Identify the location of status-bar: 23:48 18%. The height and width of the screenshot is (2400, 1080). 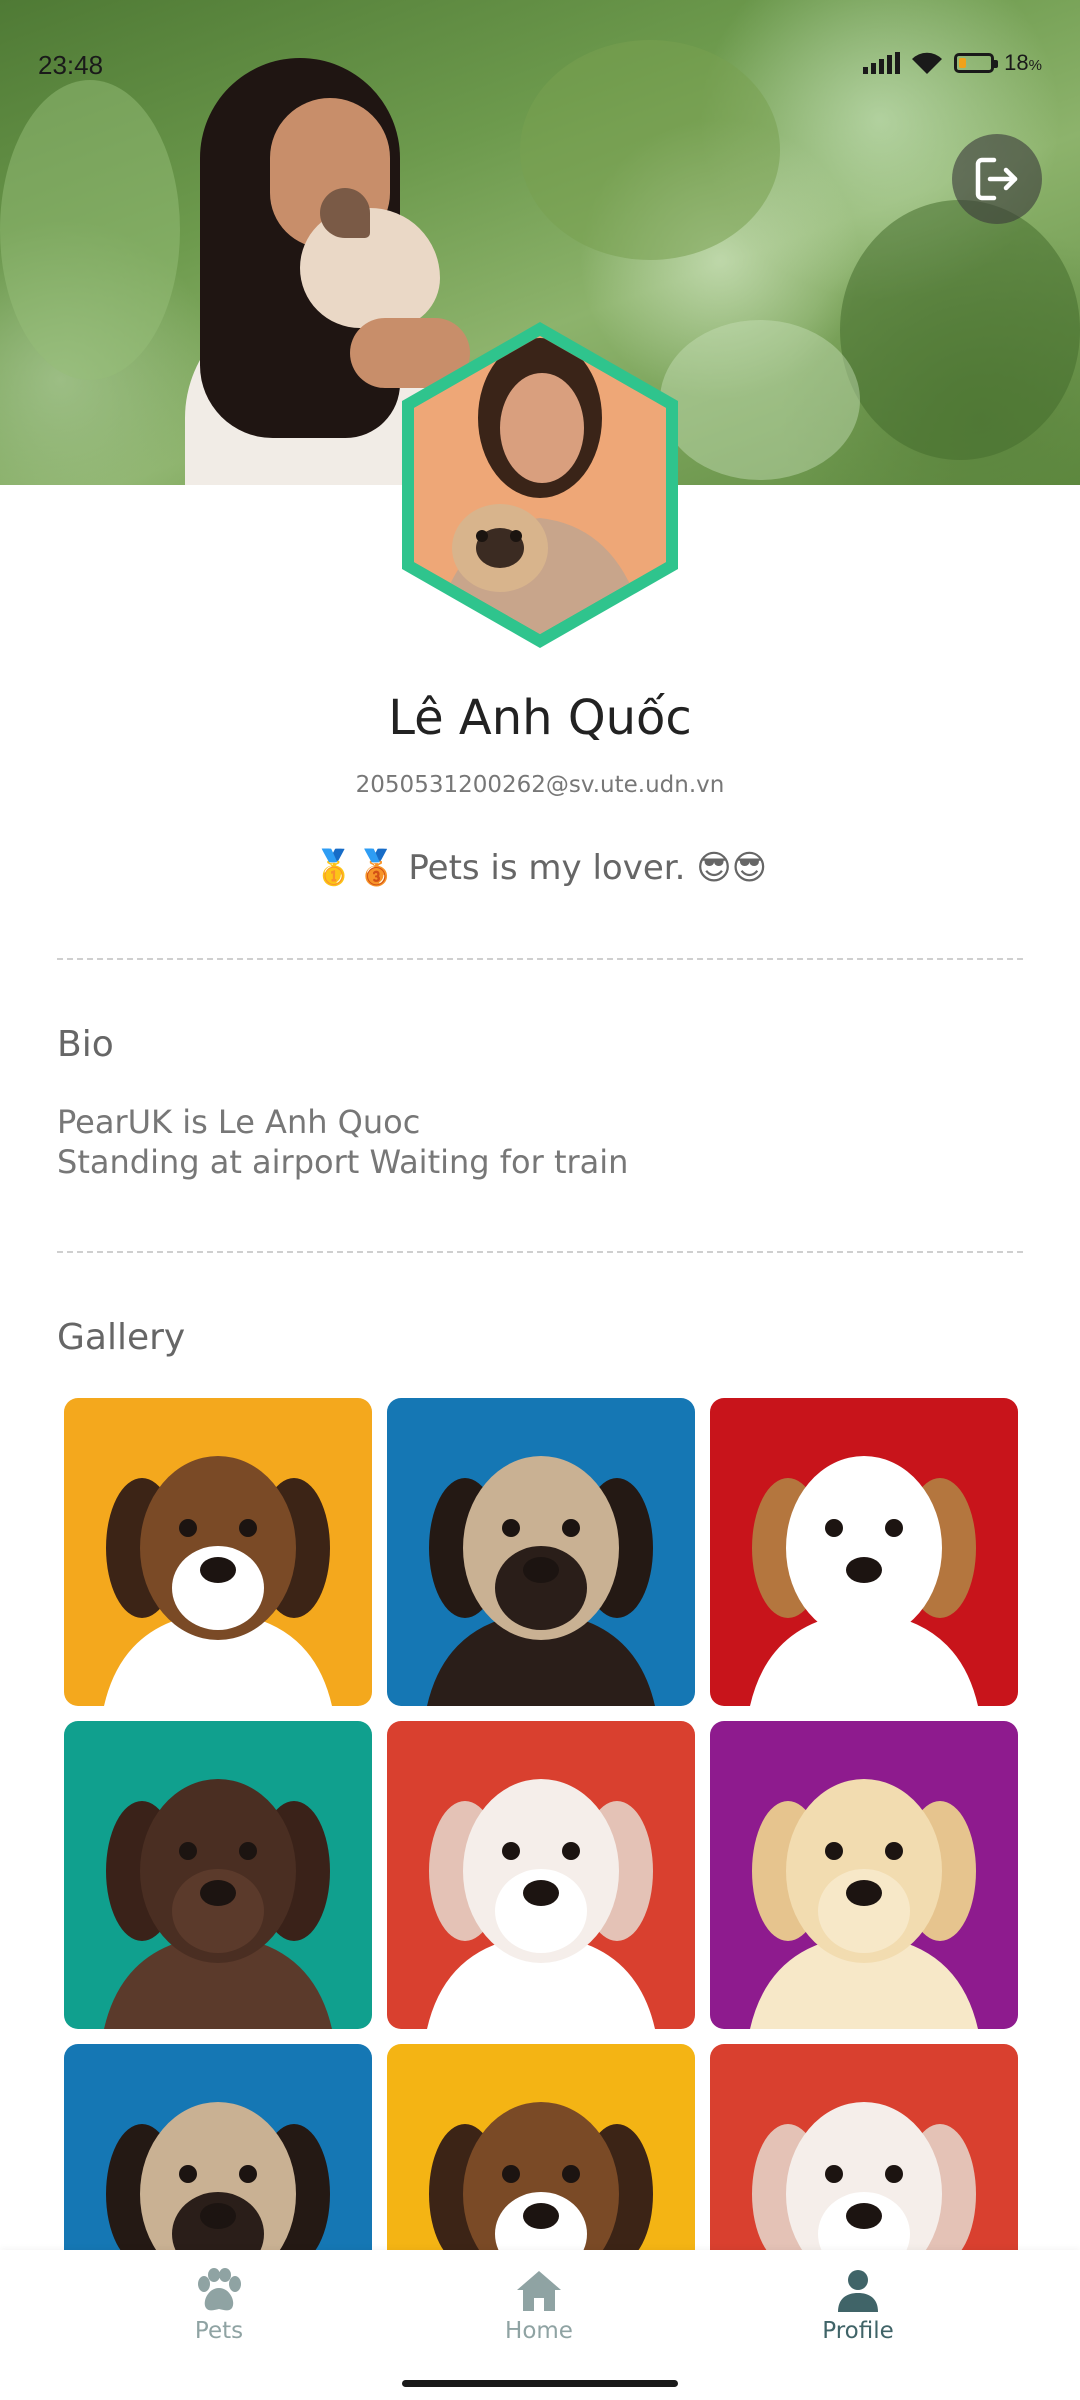
(540, 65).